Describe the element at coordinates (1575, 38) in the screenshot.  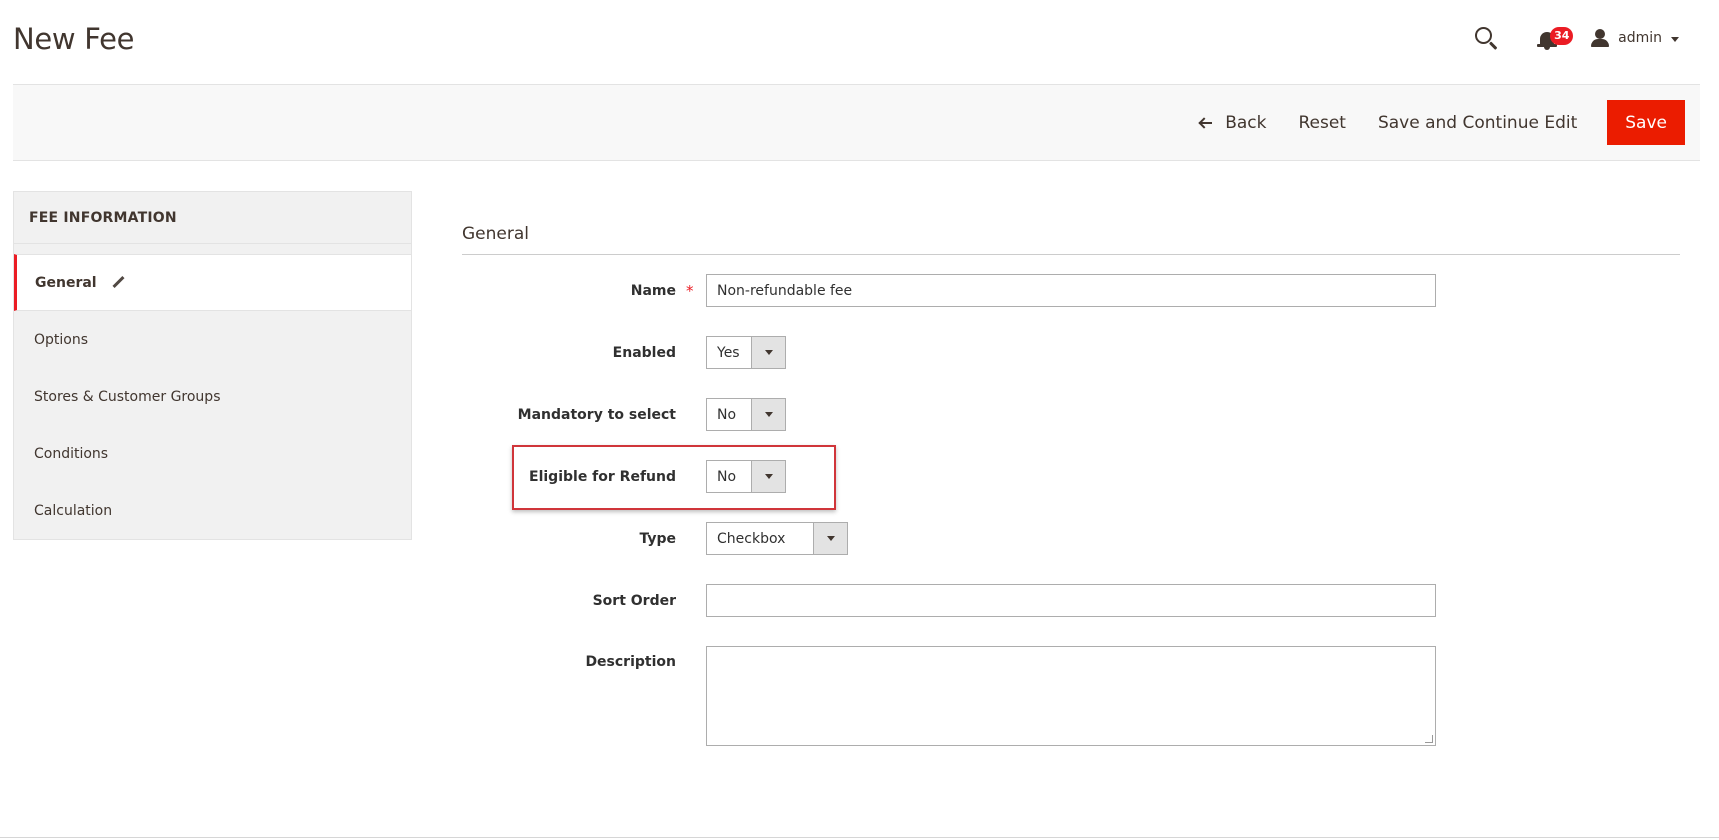
I see `header-actions: 34 admin` at that location.